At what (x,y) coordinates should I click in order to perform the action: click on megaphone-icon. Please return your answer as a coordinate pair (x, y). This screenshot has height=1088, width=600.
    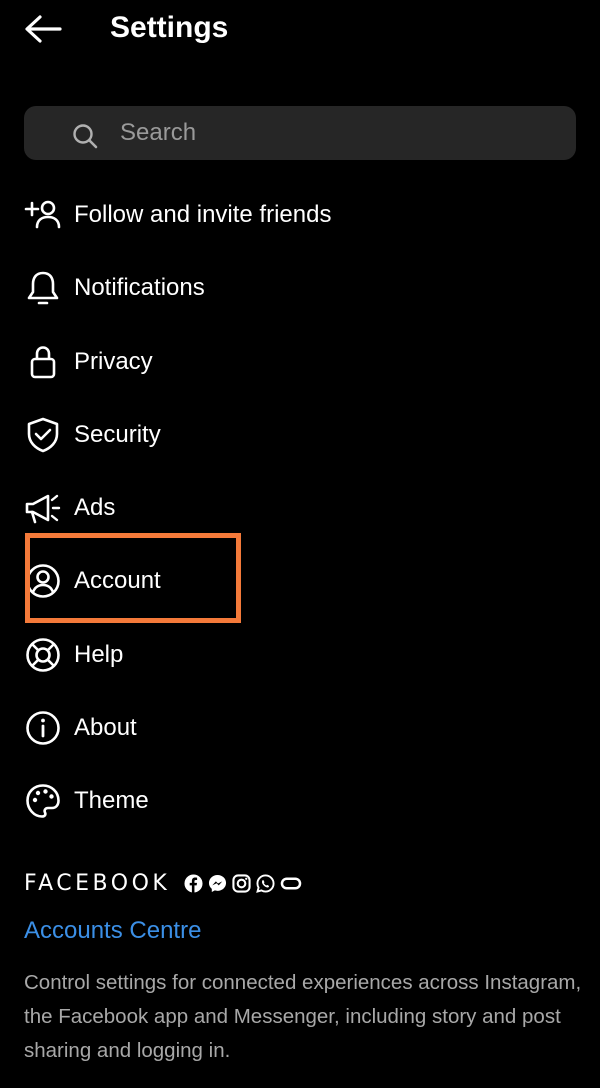
    Looking at the image, I should click on (43, 508).